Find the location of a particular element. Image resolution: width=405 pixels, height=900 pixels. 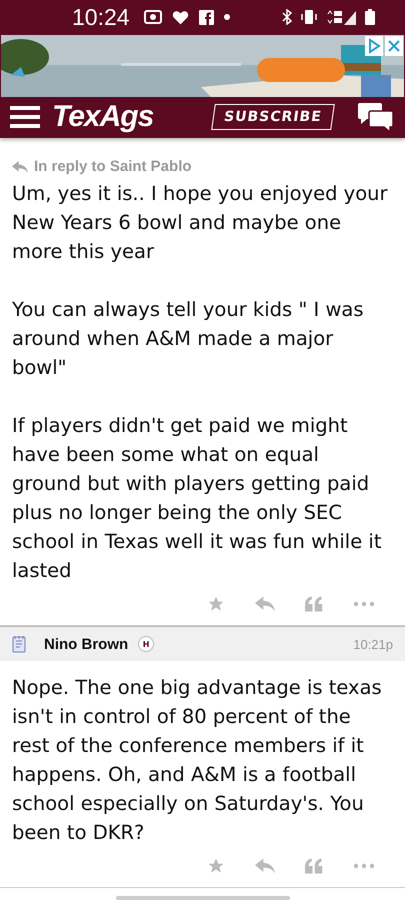

notepad-icon is located at coordinates (19, 644).